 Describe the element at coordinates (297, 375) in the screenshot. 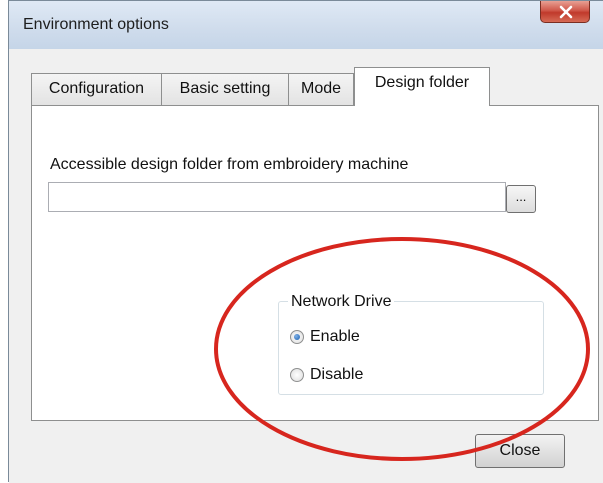

I see `radio-button-unselected` at that location.